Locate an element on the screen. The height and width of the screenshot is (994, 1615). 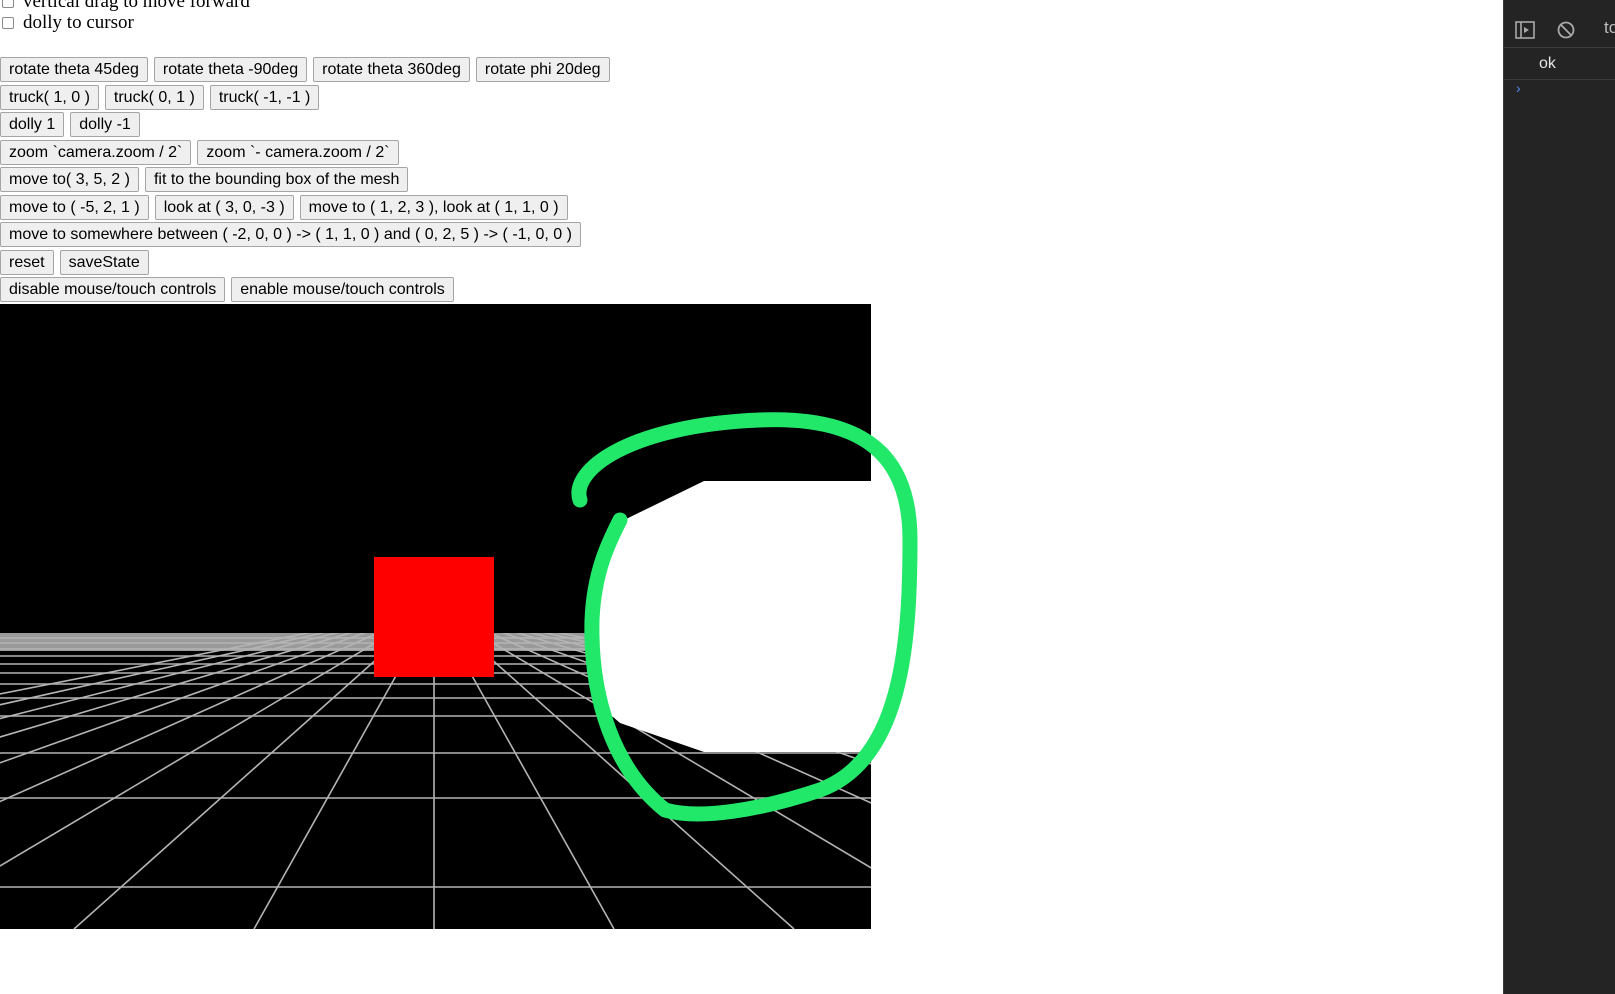
checkbox-row-dolly-to-cursor: dolly to cursor is located at coordinates (67, 23).